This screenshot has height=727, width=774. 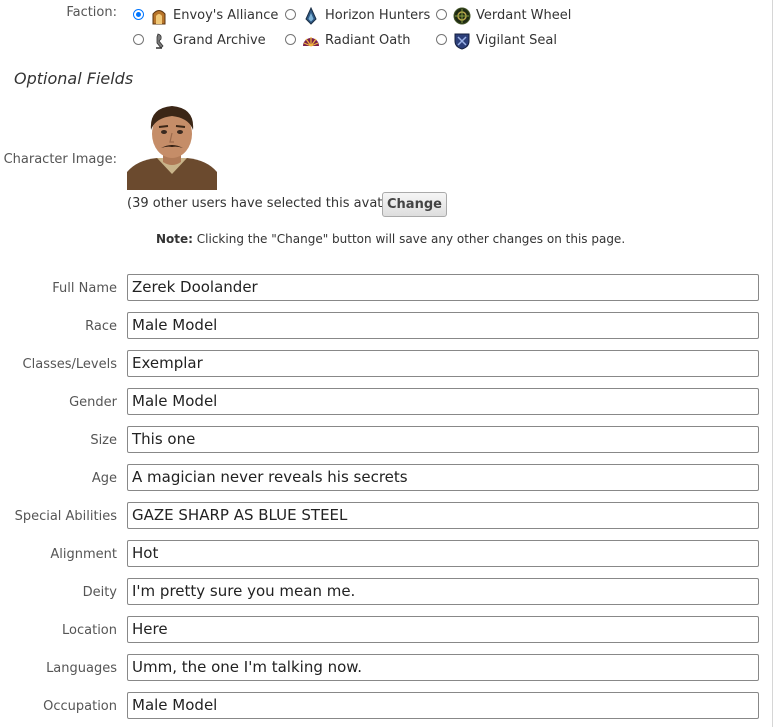 What do you see at coordinates (69, 364) in the screenshot?
I see `classes-levels-label: Classes/Levels` at bounding box center [69, 364].